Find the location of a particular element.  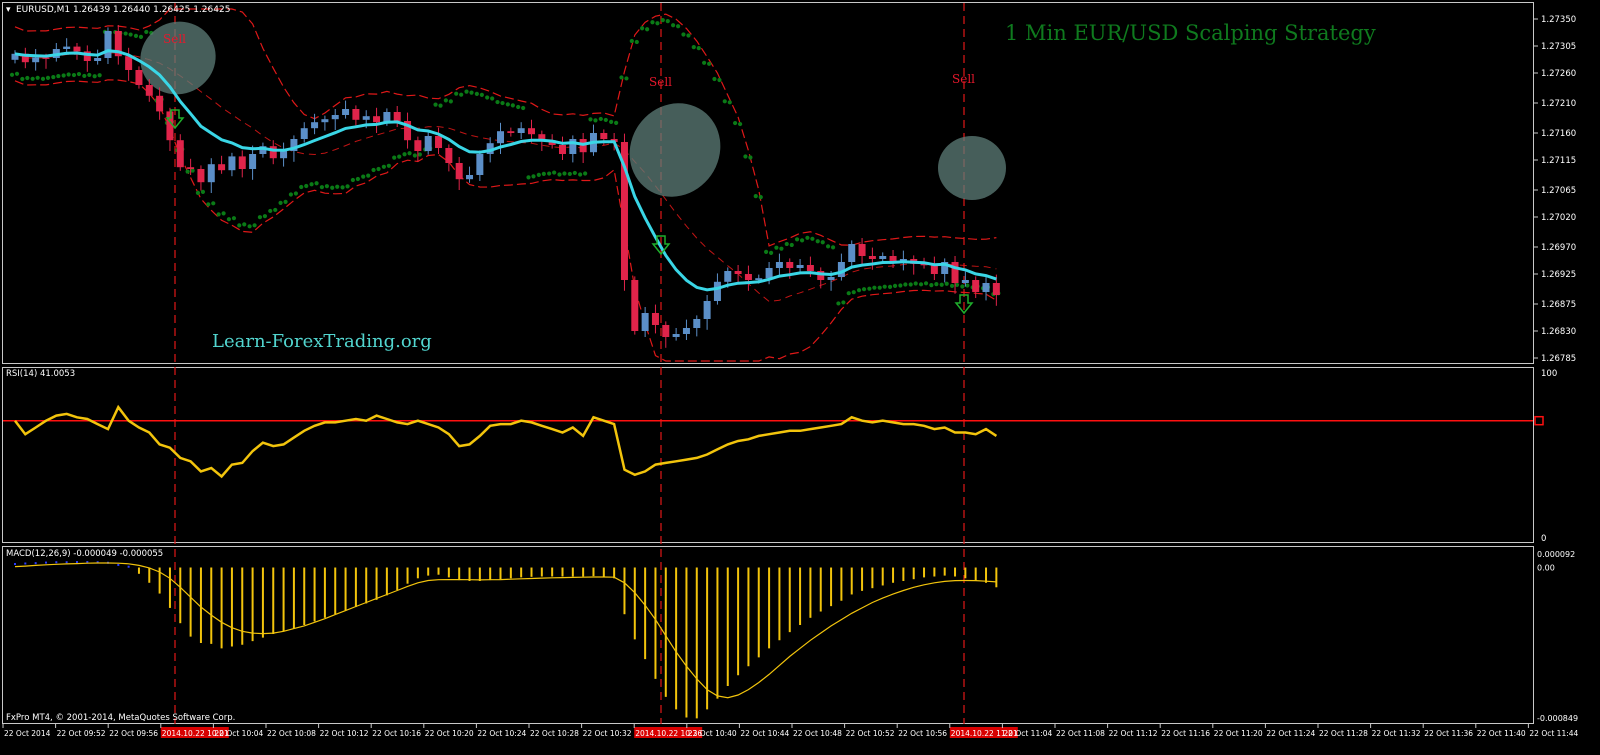

strategy-title: 1 Min EUR/USD Scalping Strategy is located at coordinates (1190, 33).